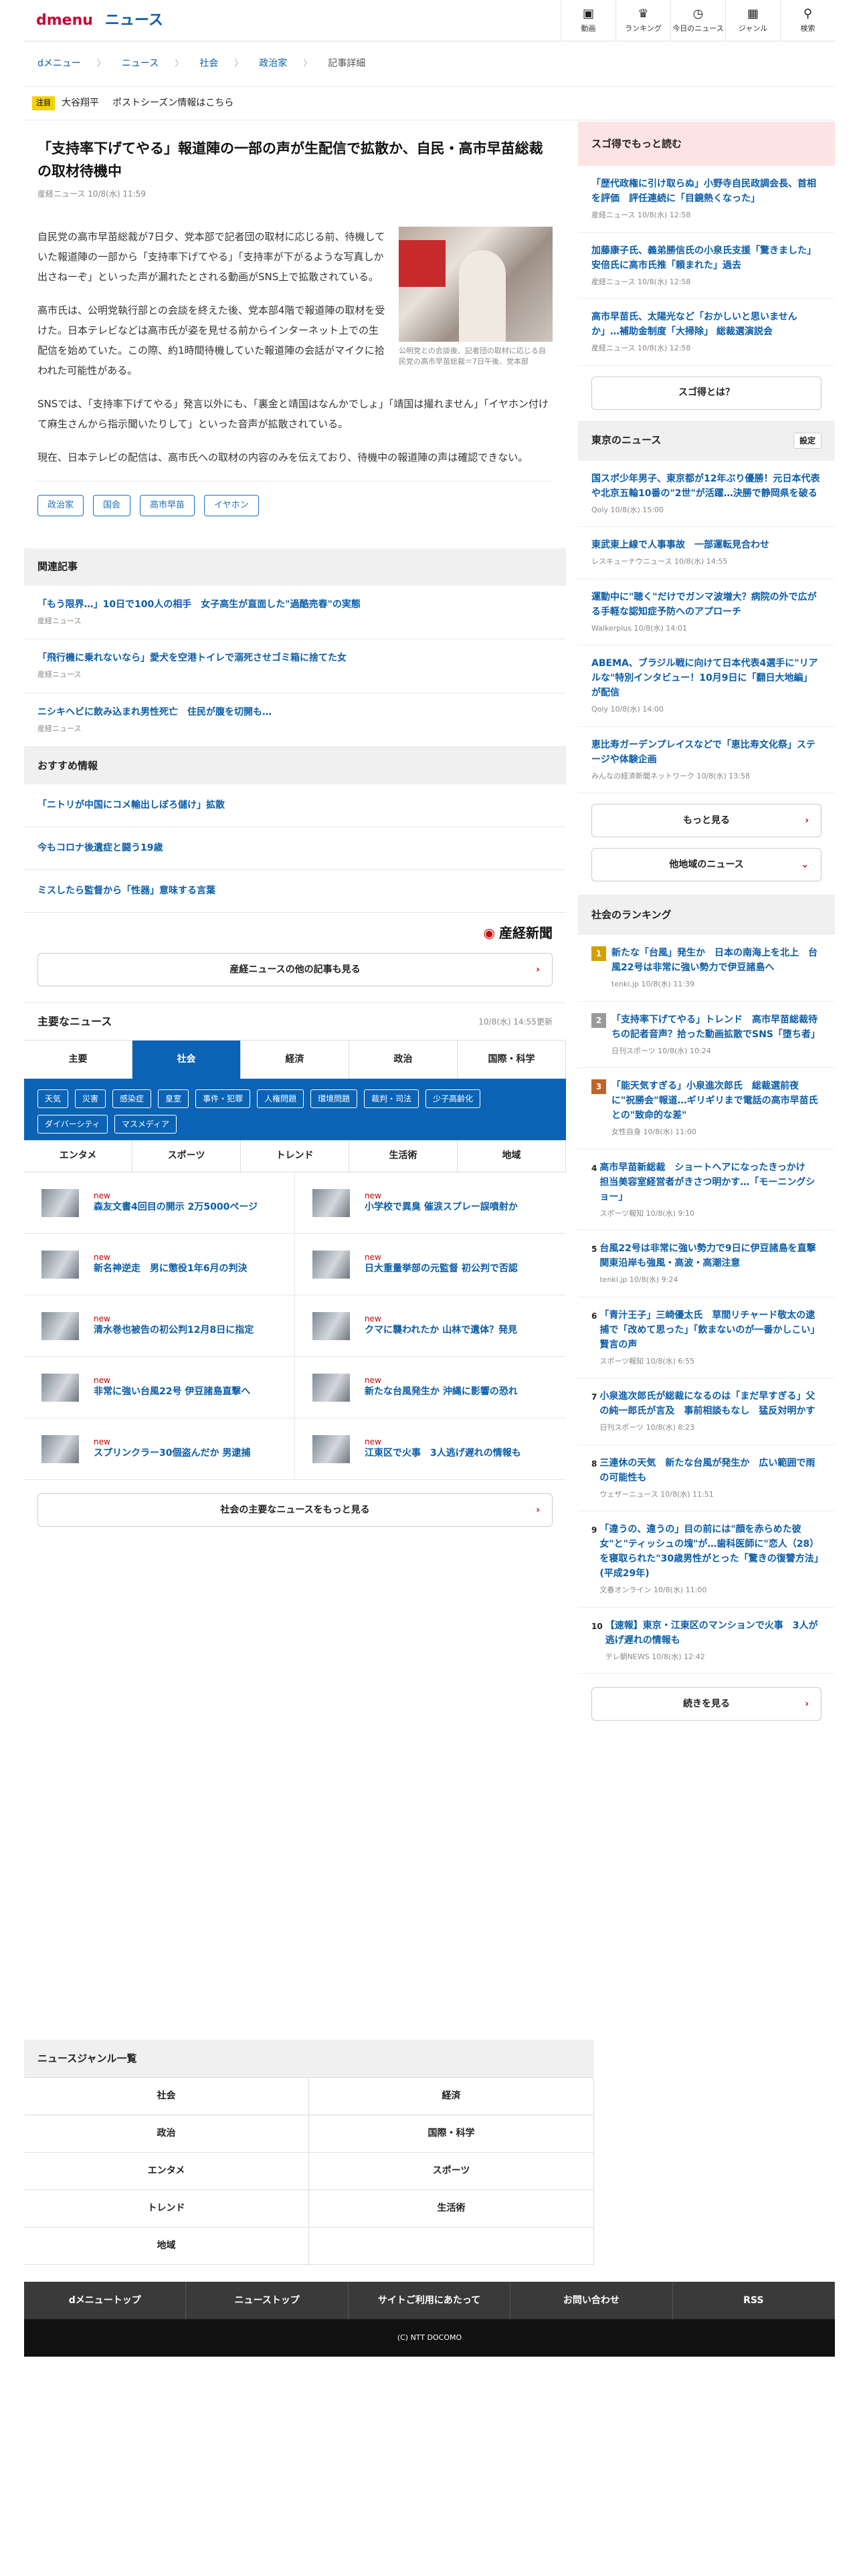 The width and height of the screenshot is (859, 2576). Describe the element at coordinates (209, 64) in the screenshot. I see `breadcrumb-link: 社会` at that location.